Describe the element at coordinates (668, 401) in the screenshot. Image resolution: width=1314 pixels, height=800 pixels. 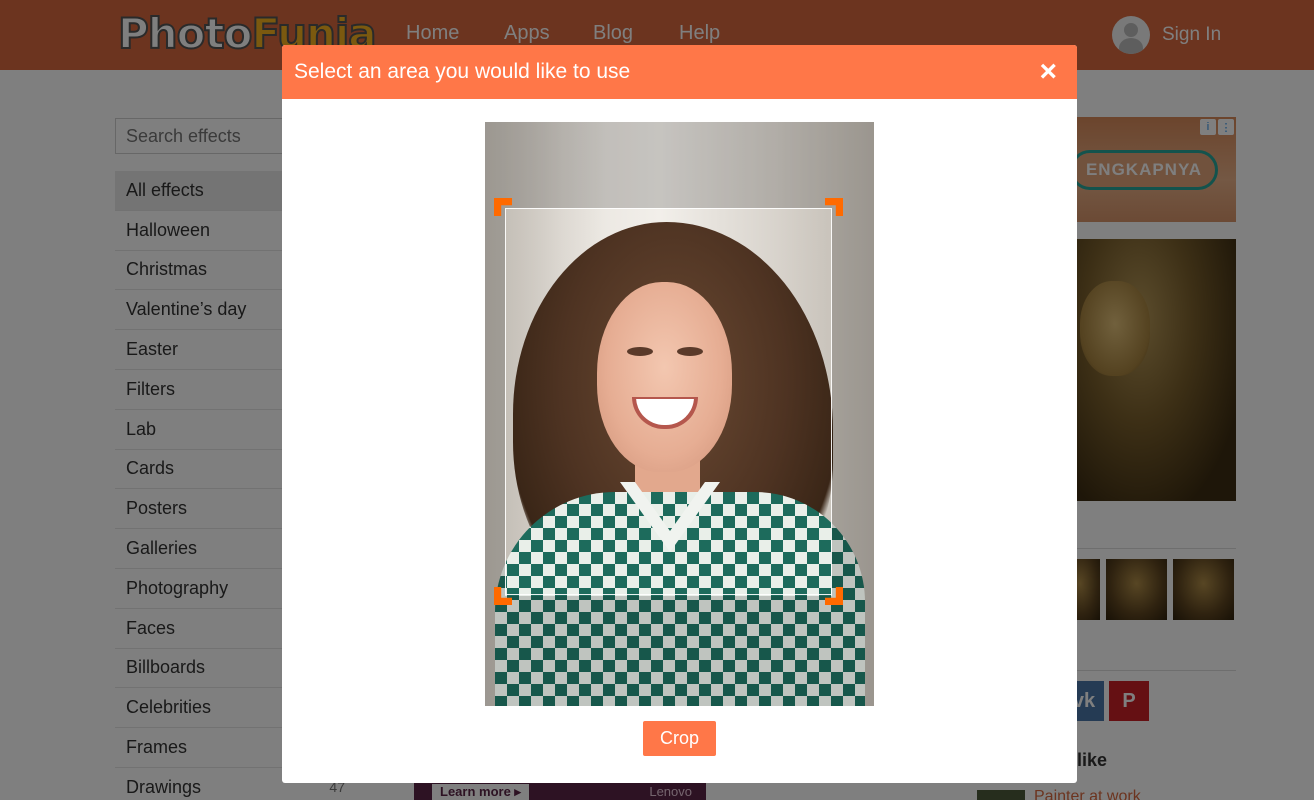
I see `crop-selection` at that location.